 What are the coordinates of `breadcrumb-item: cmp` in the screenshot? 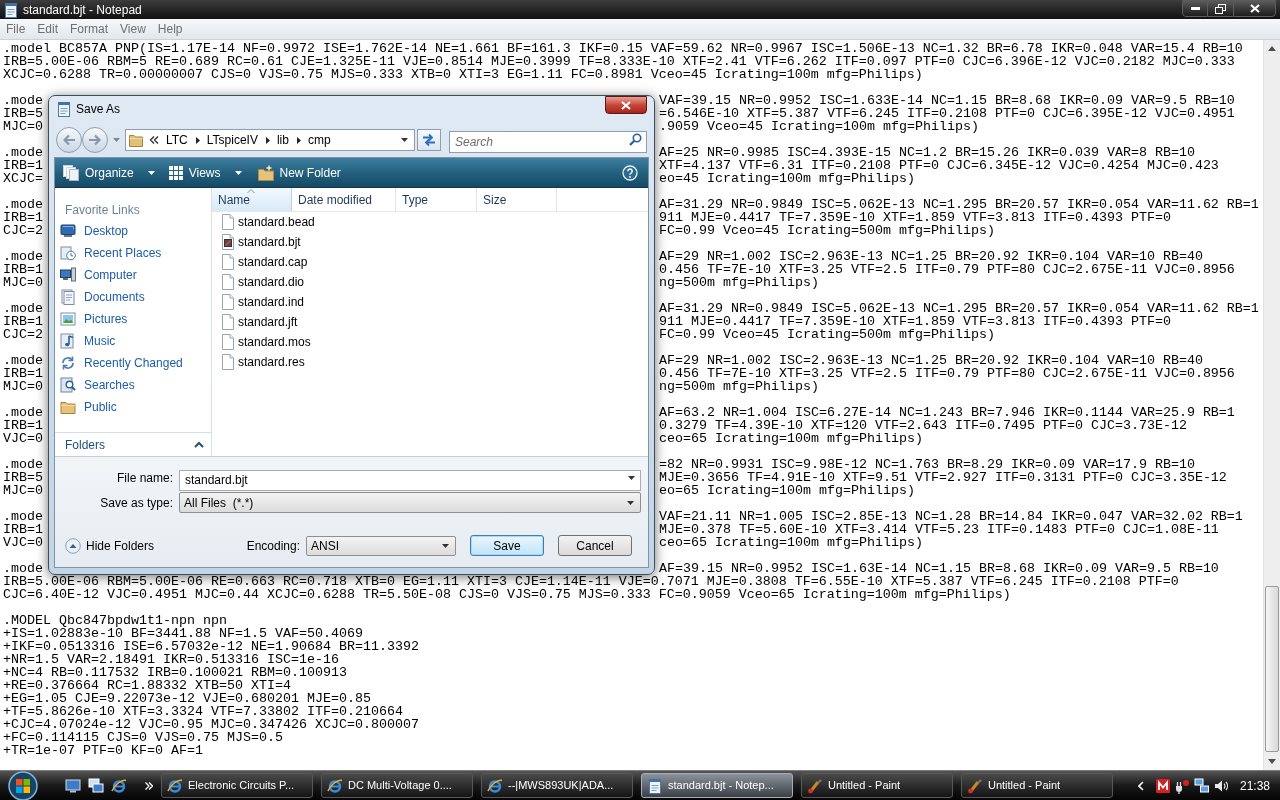 It's located at (319, 140).